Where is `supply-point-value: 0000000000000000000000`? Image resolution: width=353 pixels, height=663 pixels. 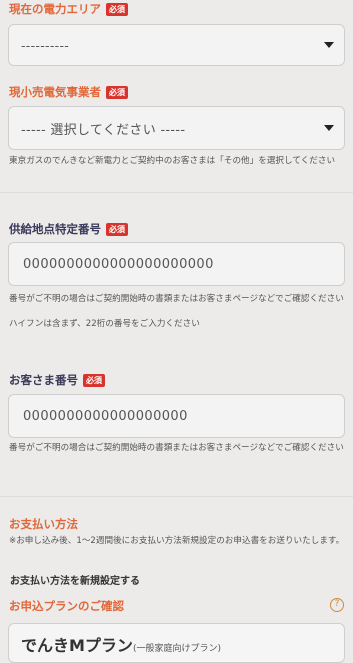 supply-point-value: 0000000000000000000000 is located at coordinates (118, 264).